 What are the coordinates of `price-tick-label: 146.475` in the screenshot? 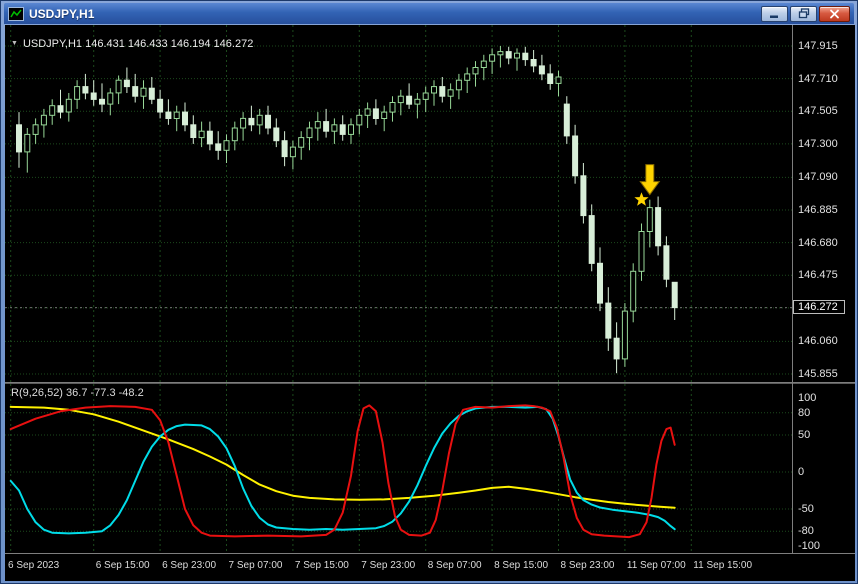 It's located at (818, 275).